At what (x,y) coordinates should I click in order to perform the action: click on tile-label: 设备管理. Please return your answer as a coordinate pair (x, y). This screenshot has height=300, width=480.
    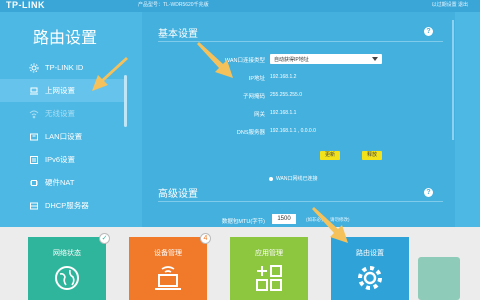
    Looking at the image, I should click on (168, 253).